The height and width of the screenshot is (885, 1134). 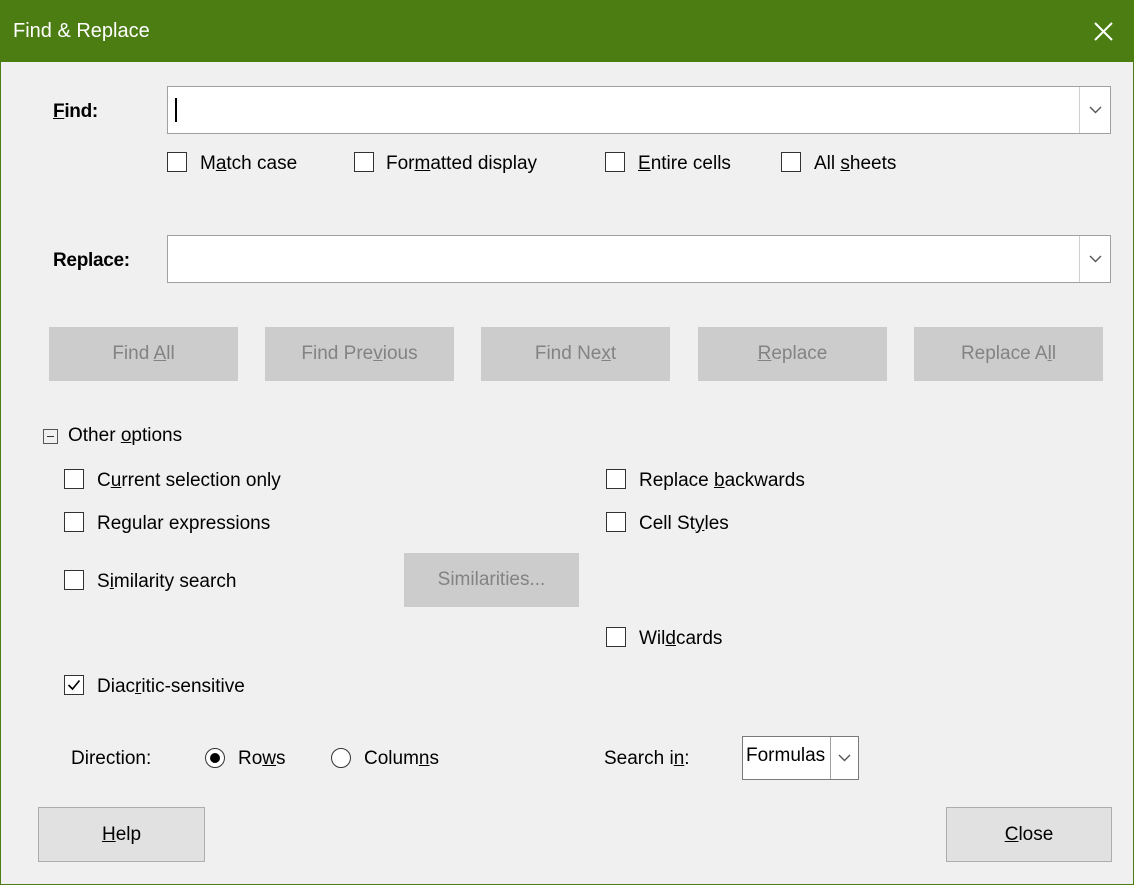 What do you see at coordinates (74, 522) in the screenshot?
I see `regular-expressions-checkbox` at bounding box center [74, 522].